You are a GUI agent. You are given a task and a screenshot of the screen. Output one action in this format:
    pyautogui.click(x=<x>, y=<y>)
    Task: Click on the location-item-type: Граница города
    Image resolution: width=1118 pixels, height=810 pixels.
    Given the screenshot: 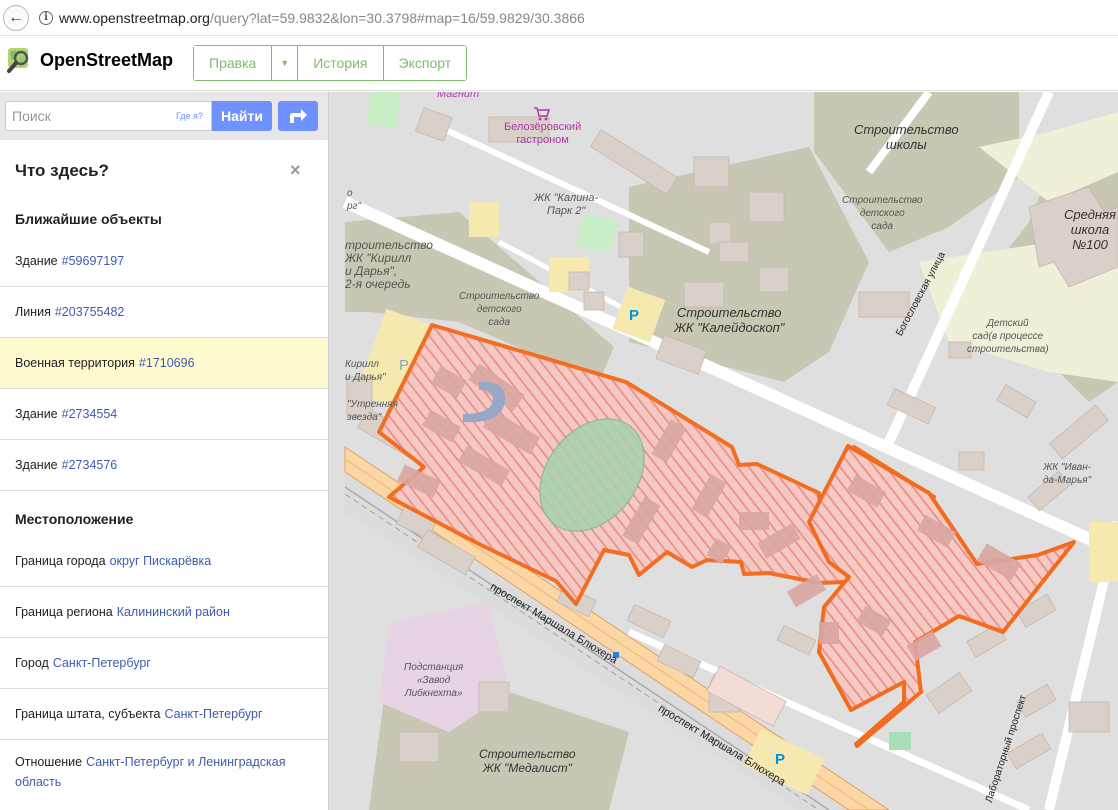 What is the action you would take?
    pyautogui.click(x=60, y=561)
    